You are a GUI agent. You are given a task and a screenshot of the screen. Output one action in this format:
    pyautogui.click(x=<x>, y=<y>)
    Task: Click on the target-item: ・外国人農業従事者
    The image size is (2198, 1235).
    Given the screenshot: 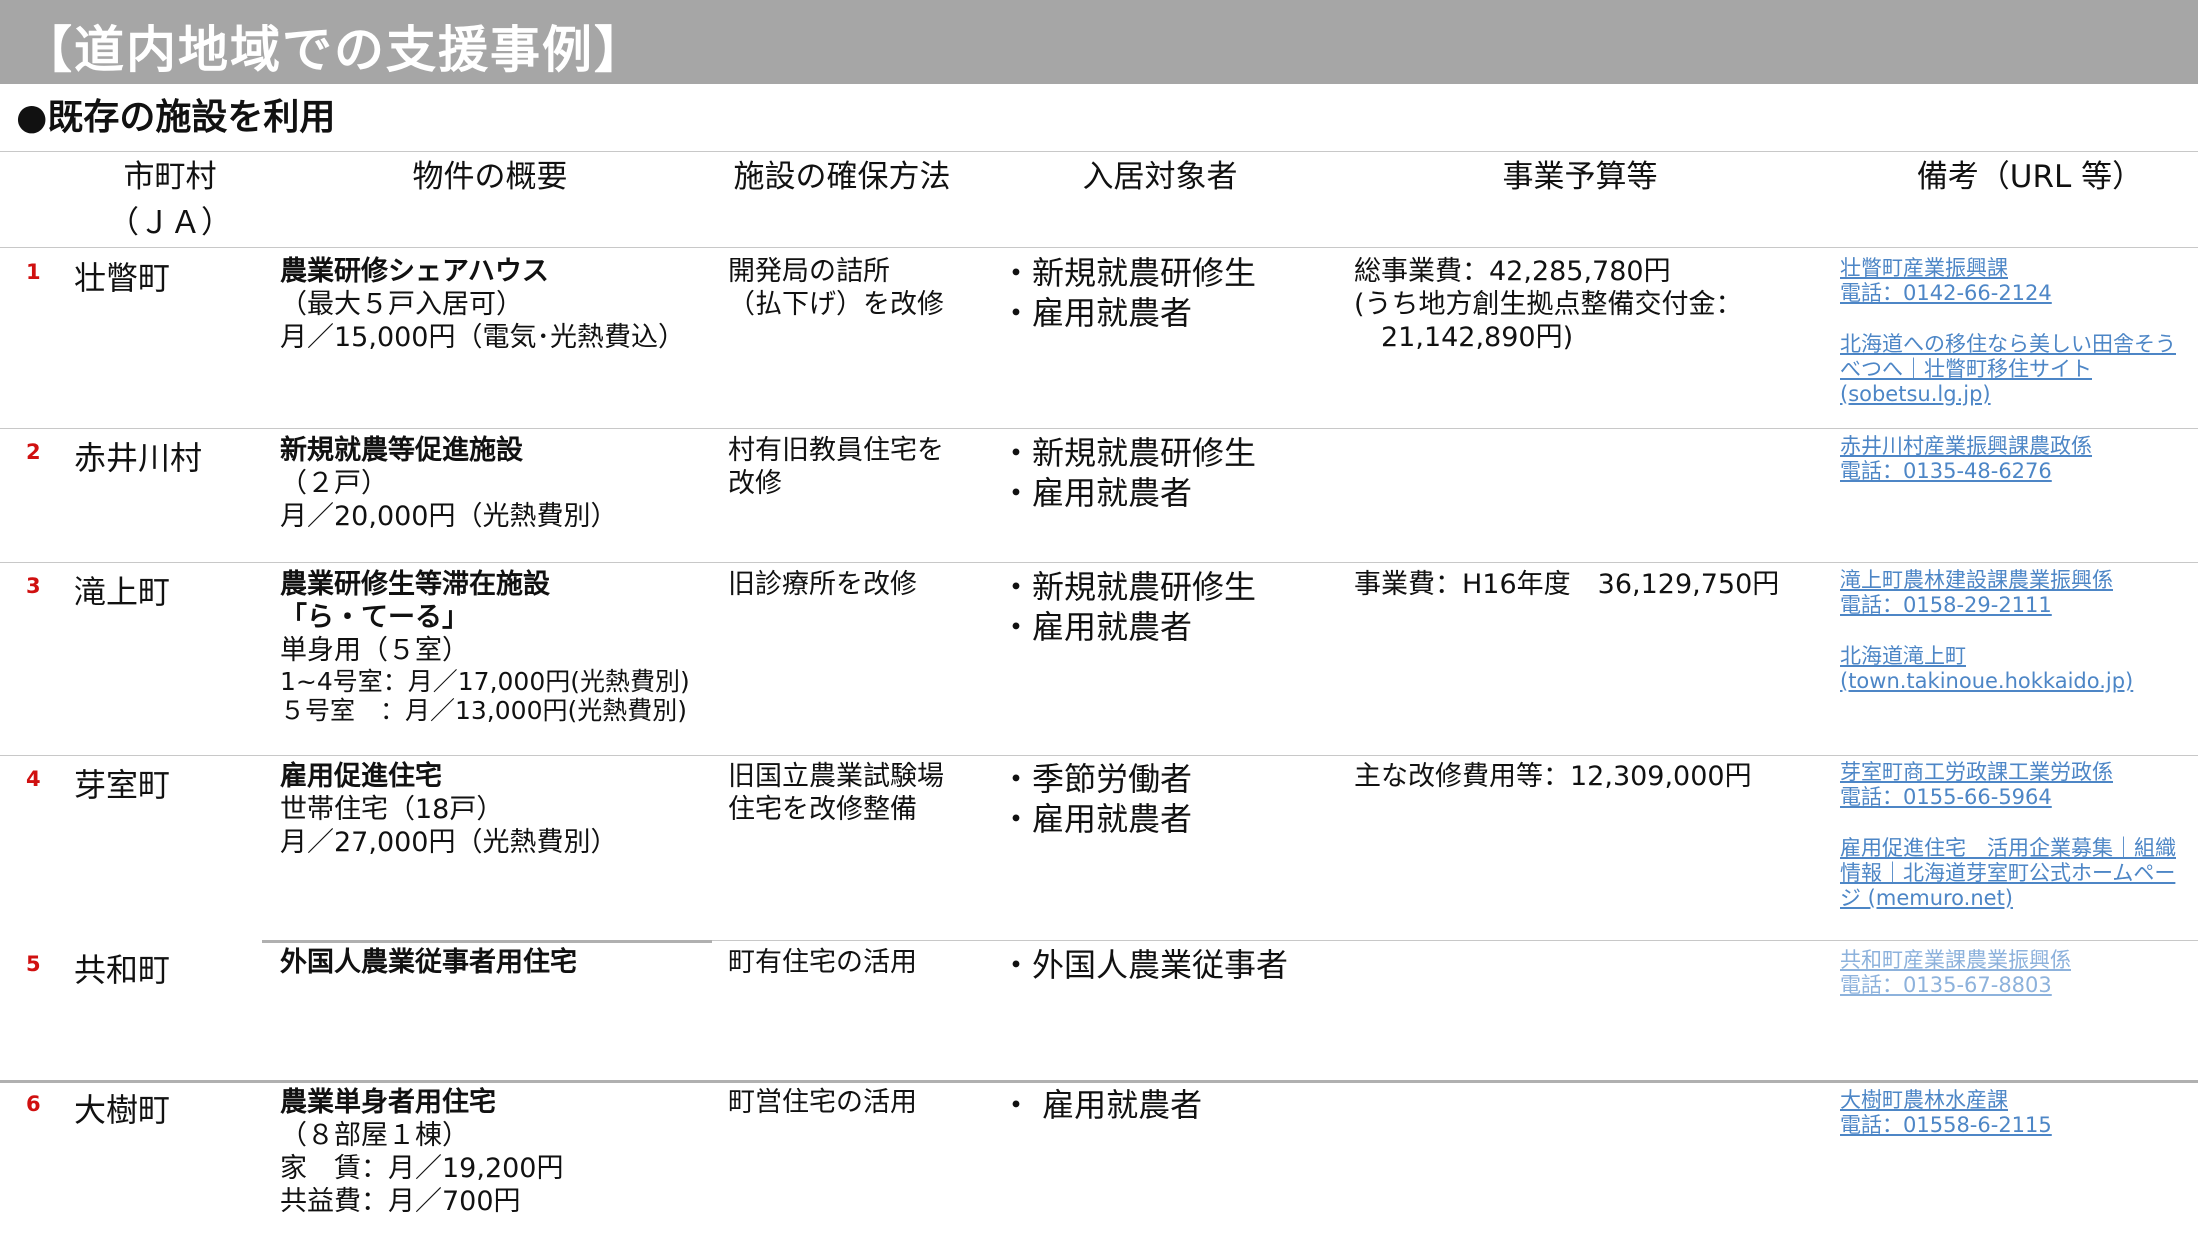 What is the action you would take?
    pyautogui.click(x=1144, y=965)
    